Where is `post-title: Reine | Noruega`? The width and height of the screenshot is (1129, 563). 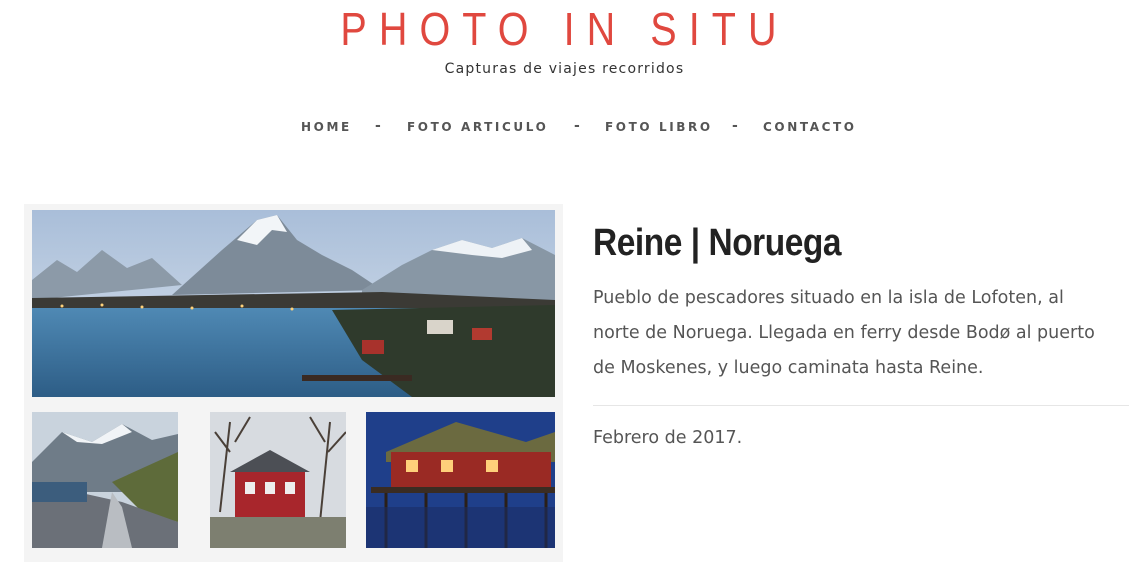
post-title: Reine | Noruega is located at coordinates (717, 243).